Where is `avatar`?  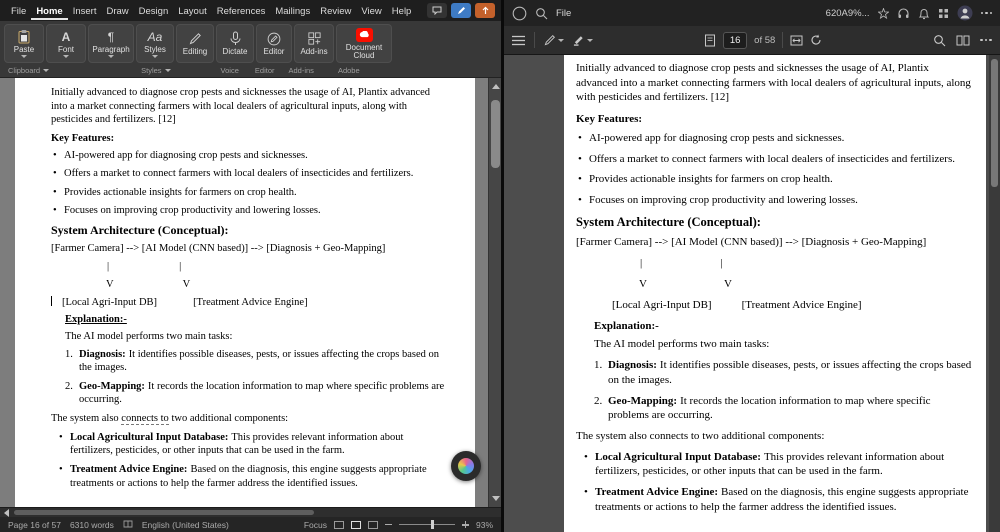
avatar is located at coordinates (965, 13).